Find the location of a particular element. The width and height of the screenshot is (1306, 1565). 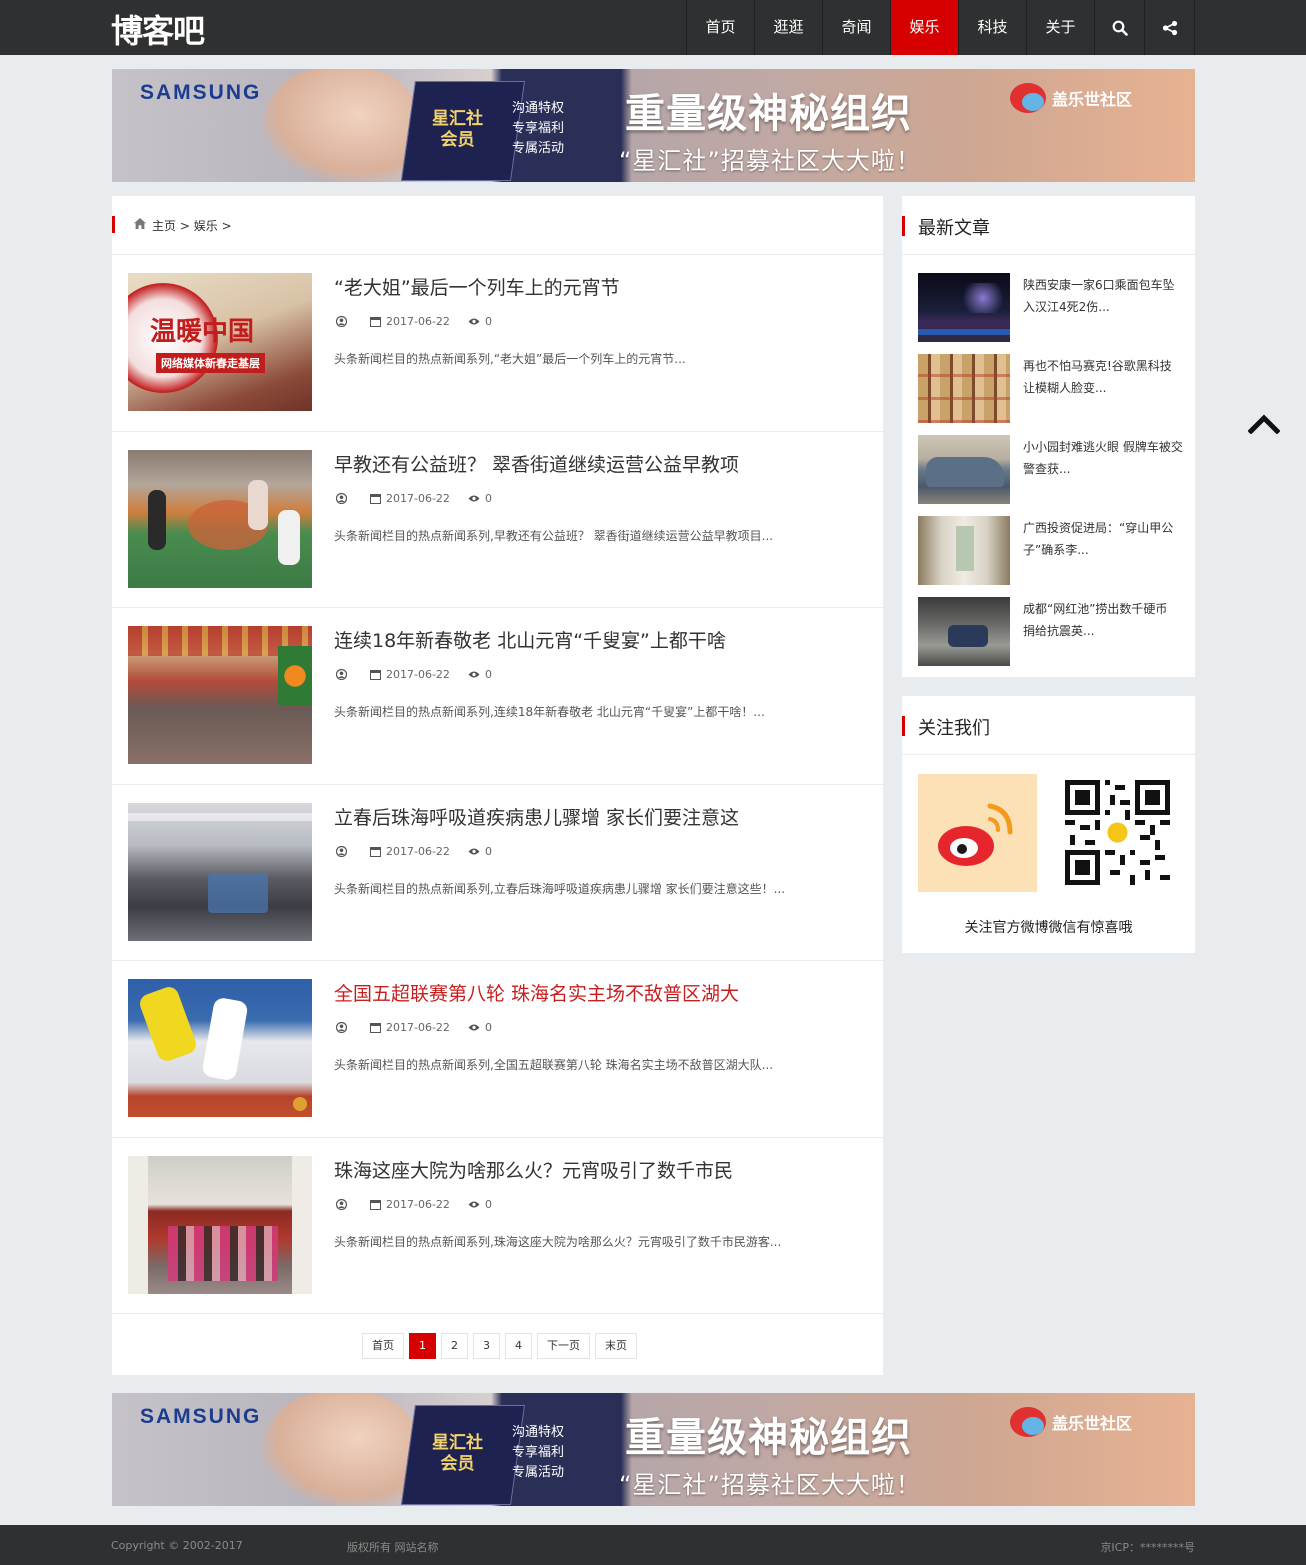

banner-hand-image is located at coordinates (342, 1449).